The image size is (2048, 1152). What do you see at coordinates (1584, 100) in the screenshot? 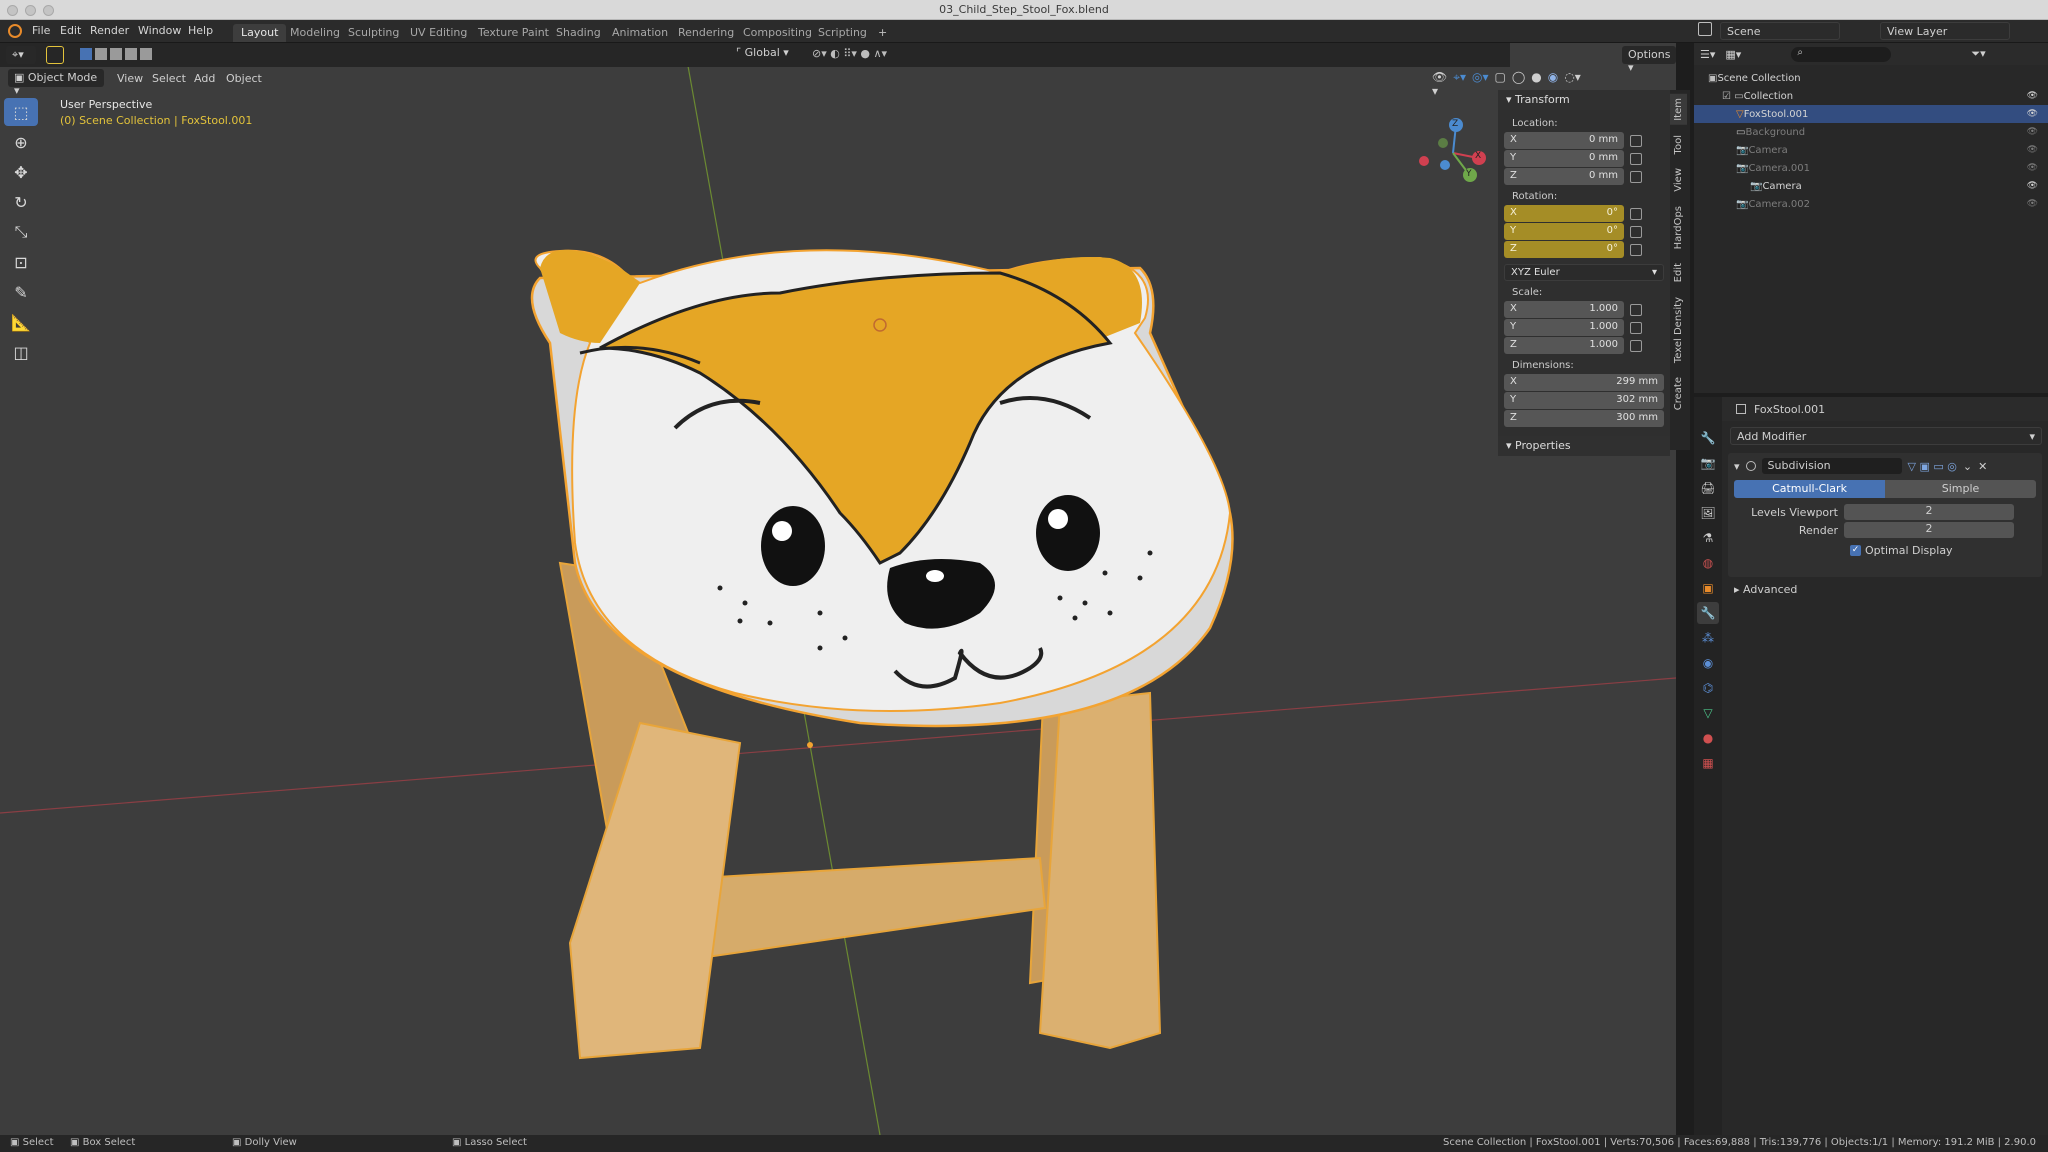
I see `transform-panel-header: ▾ Transform` at bounding box center [1584, 100].